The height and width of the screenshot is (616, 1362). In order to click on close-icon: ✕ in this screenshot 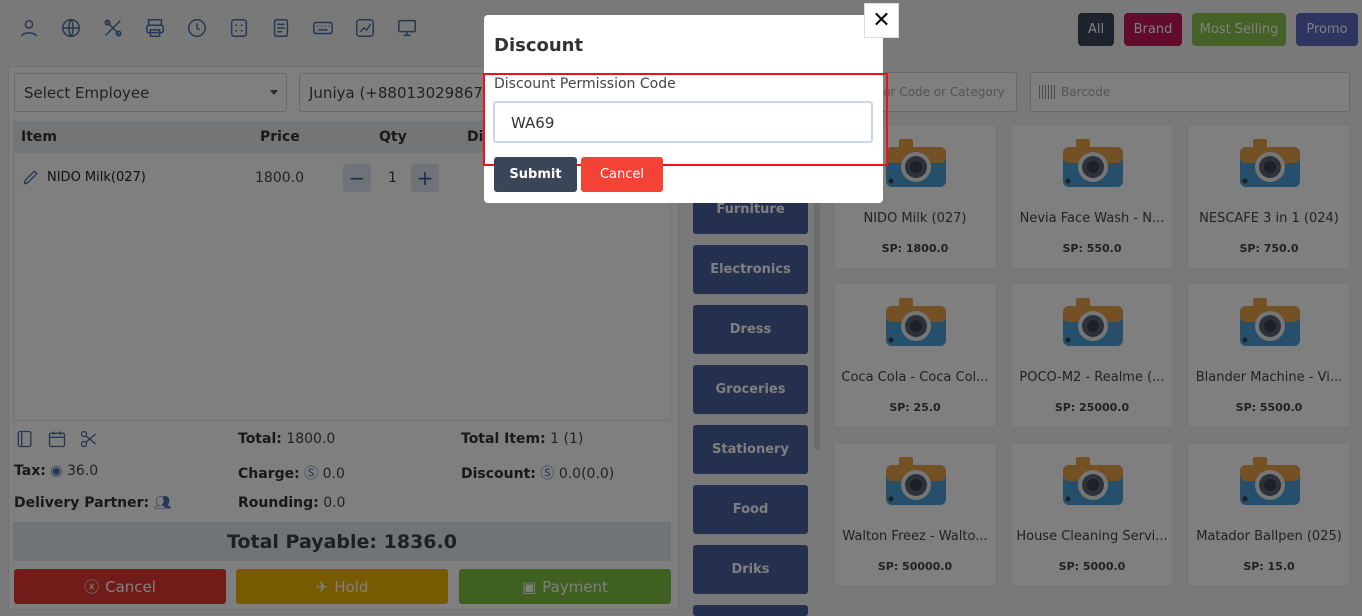, I will do `click(881, 20)`.